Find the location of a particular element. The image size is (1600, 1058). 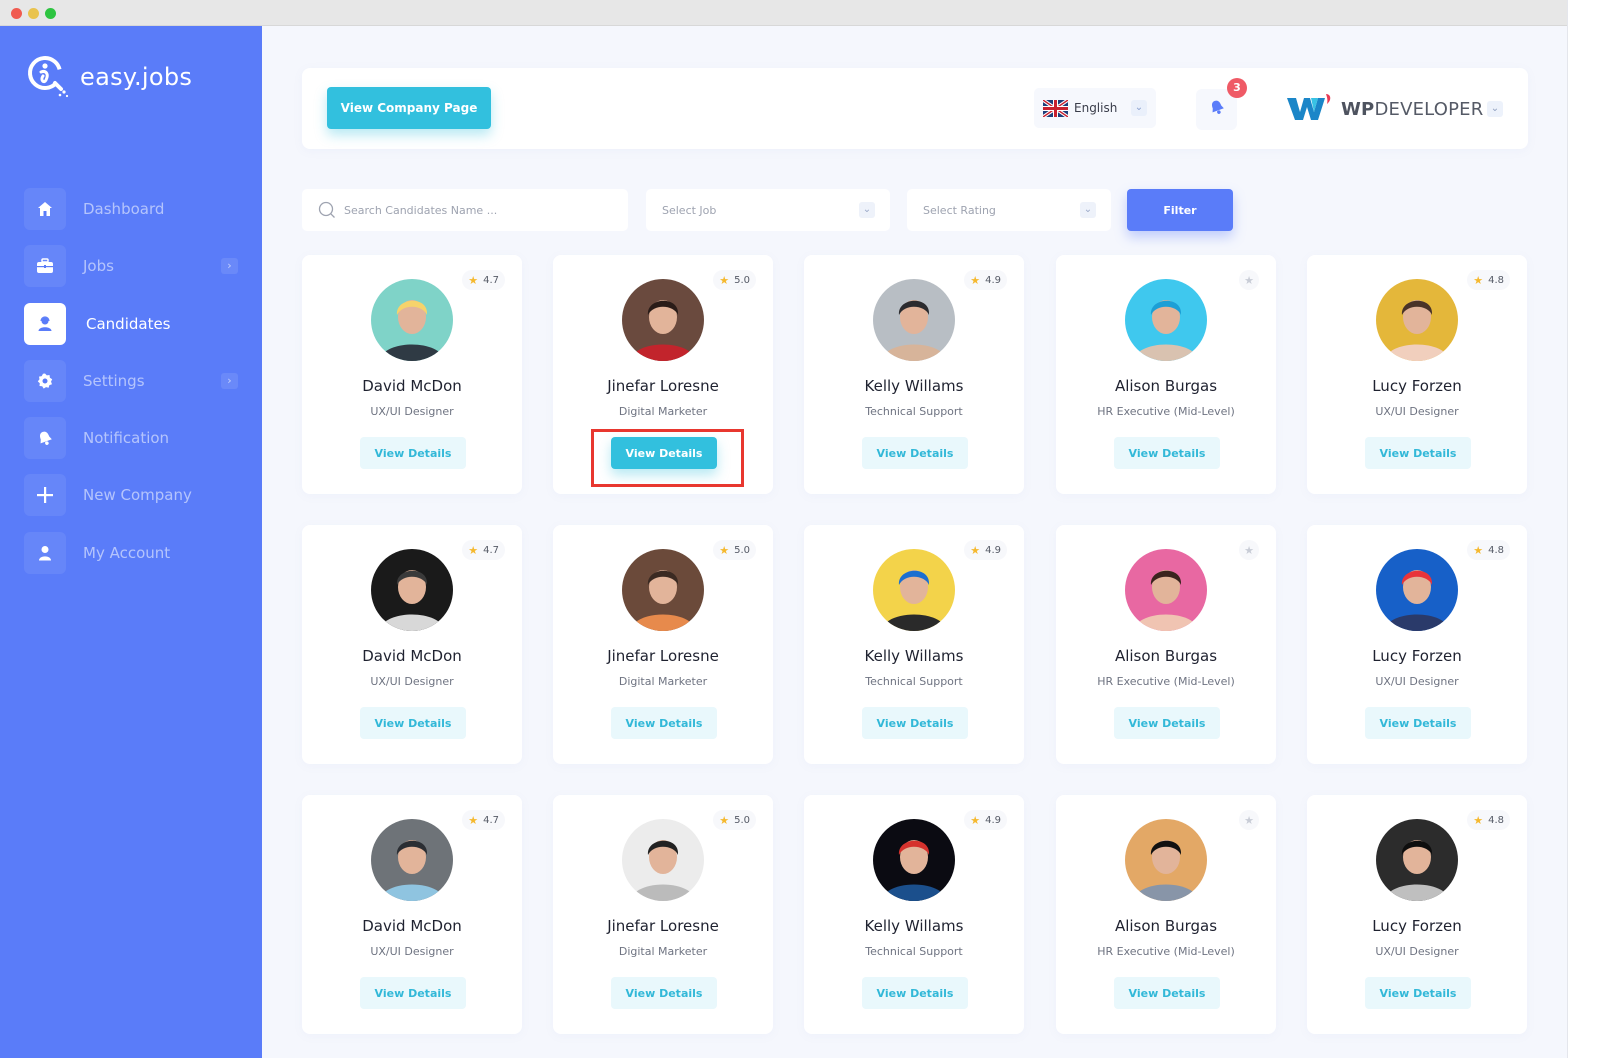

sidebar-item-label: Jobs is located at coordinates (98, 266).